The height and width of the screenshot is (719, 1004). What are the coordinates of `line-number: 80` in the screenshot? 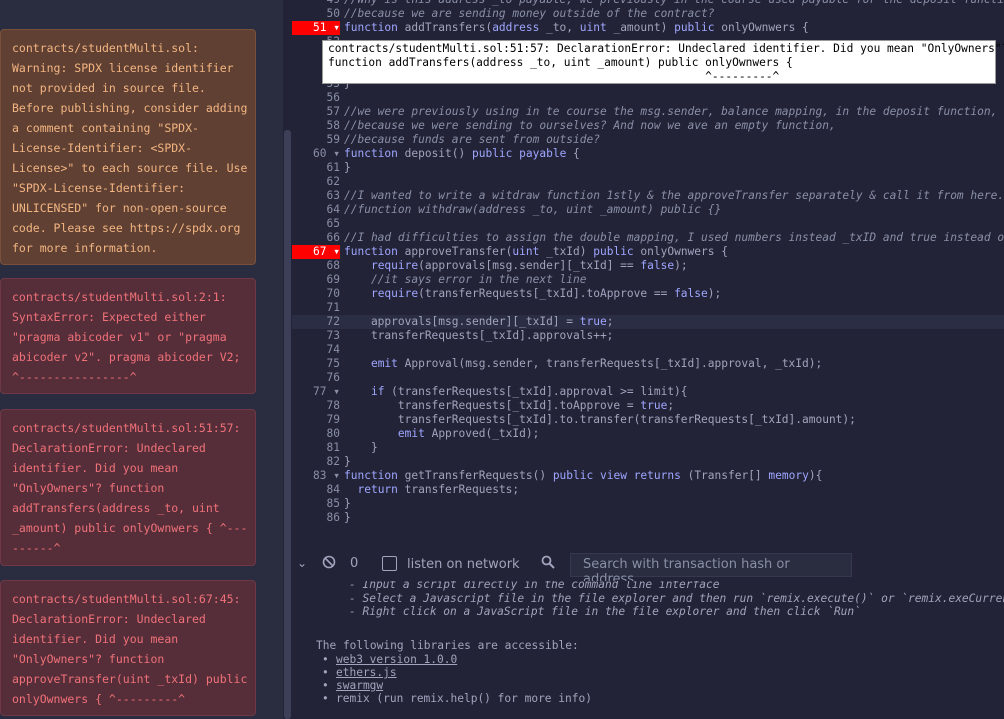 It's located at (316, 434).